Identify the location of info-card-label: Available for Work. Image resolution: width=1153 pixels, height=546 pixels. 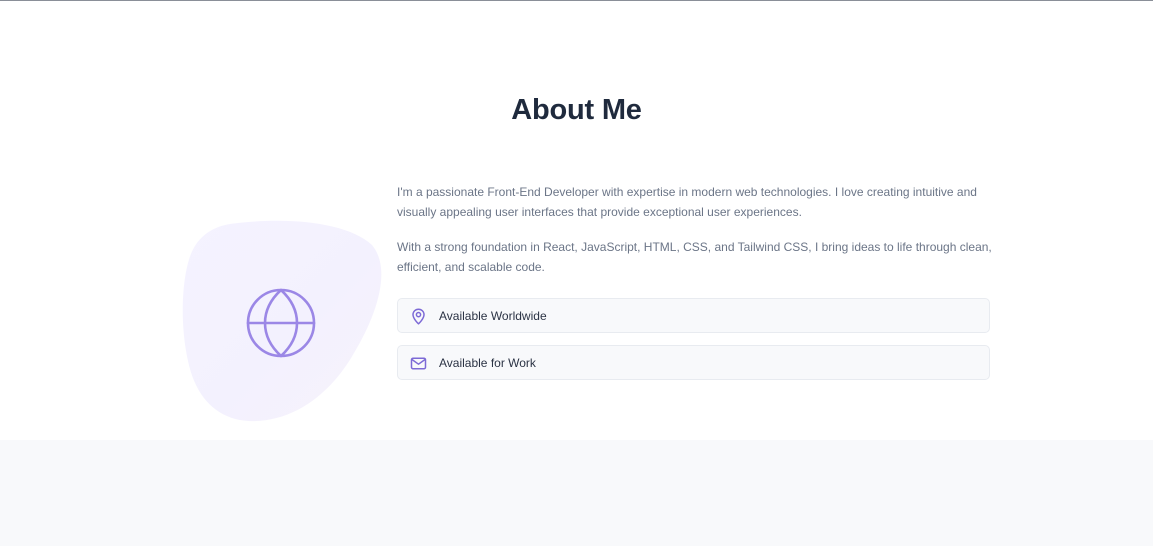
(487, 363).